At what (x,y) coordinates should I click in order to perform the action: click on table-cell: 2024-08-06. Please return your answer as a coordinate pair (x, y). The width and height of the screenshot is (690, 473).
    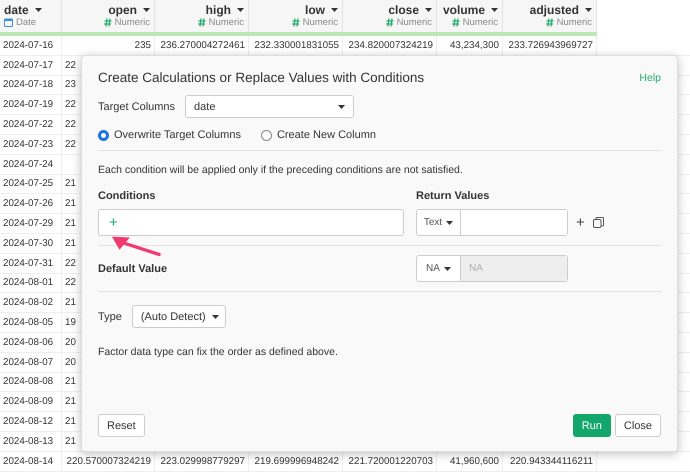
    Looking at the image, I should click on (28, 342).